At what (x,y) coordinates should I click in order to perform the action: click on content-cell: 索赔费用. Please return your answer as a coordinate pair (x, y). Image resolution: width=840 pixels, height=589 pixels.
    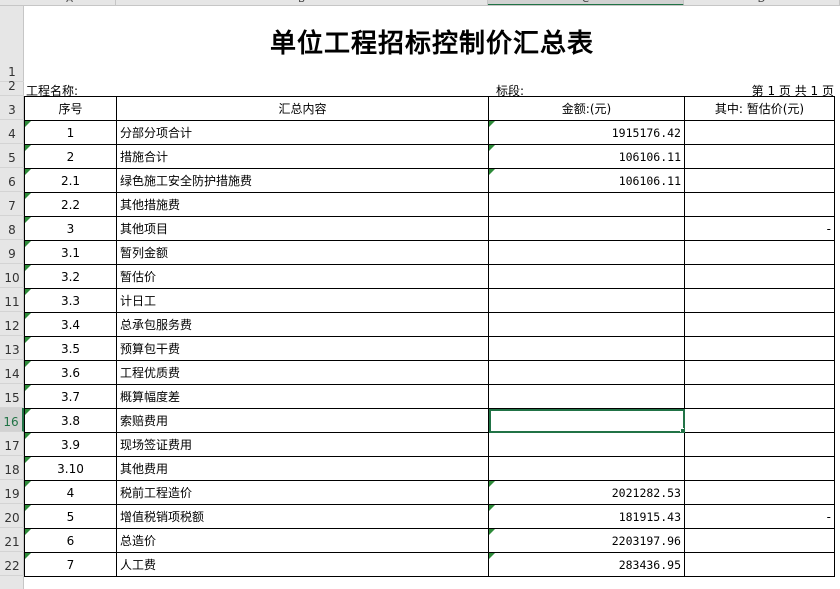
    Looking at the image, I should click on (302, 420).